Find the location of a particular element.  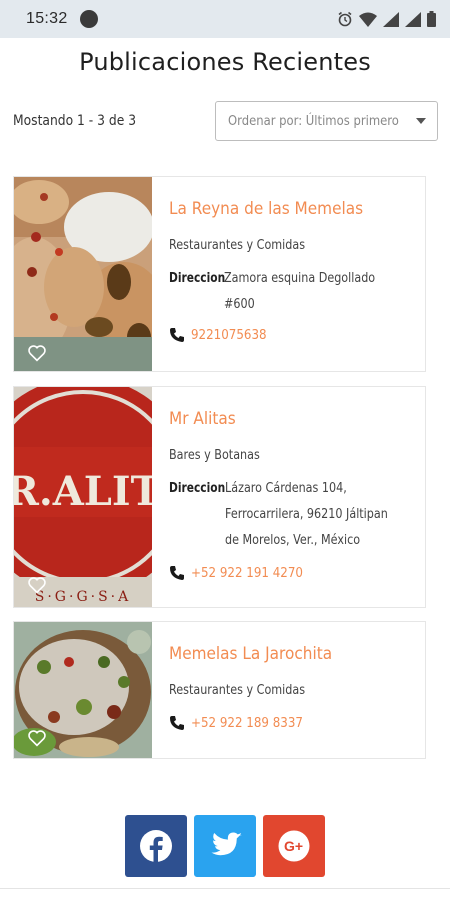

twitter-icon is located at coordinates (226, 844).